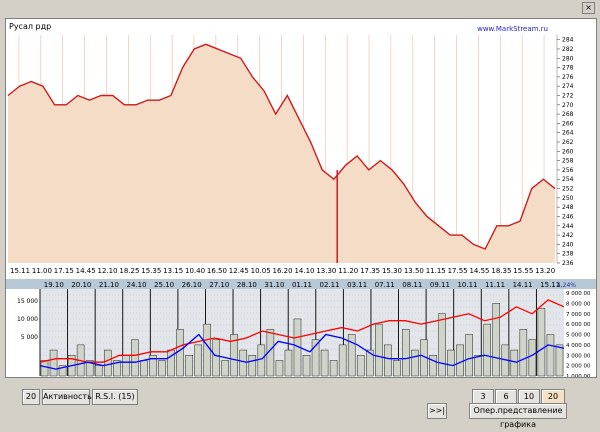 This screenshot has width=600, height=432. Describe the element at coordinates (81, 285) in the screenshot. I see `volume-x-label: 20.10` at that location.